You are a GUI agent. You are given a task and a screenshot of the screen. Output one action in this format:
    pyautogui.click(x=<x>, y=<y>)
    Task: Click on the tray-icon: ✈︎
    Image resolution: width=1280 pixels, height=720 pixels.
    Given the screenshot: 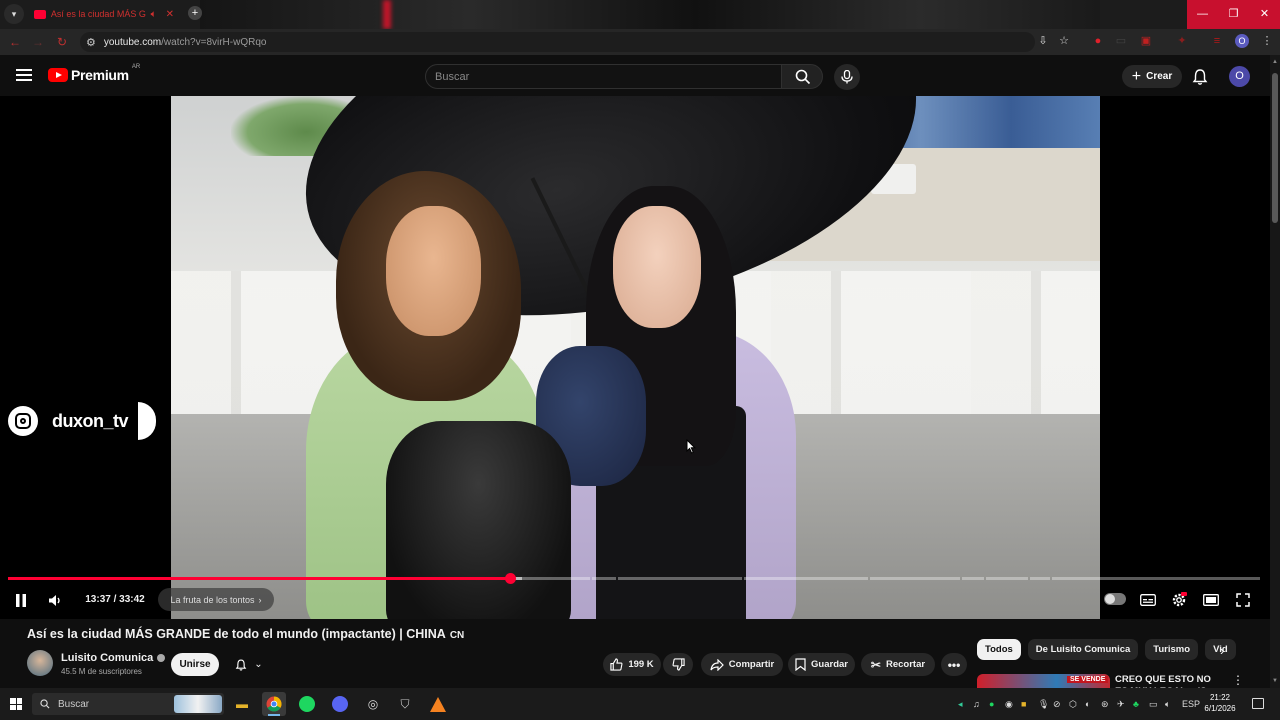 What is the action you would take?
    pyautogui.click(x=1121, y=704)
    